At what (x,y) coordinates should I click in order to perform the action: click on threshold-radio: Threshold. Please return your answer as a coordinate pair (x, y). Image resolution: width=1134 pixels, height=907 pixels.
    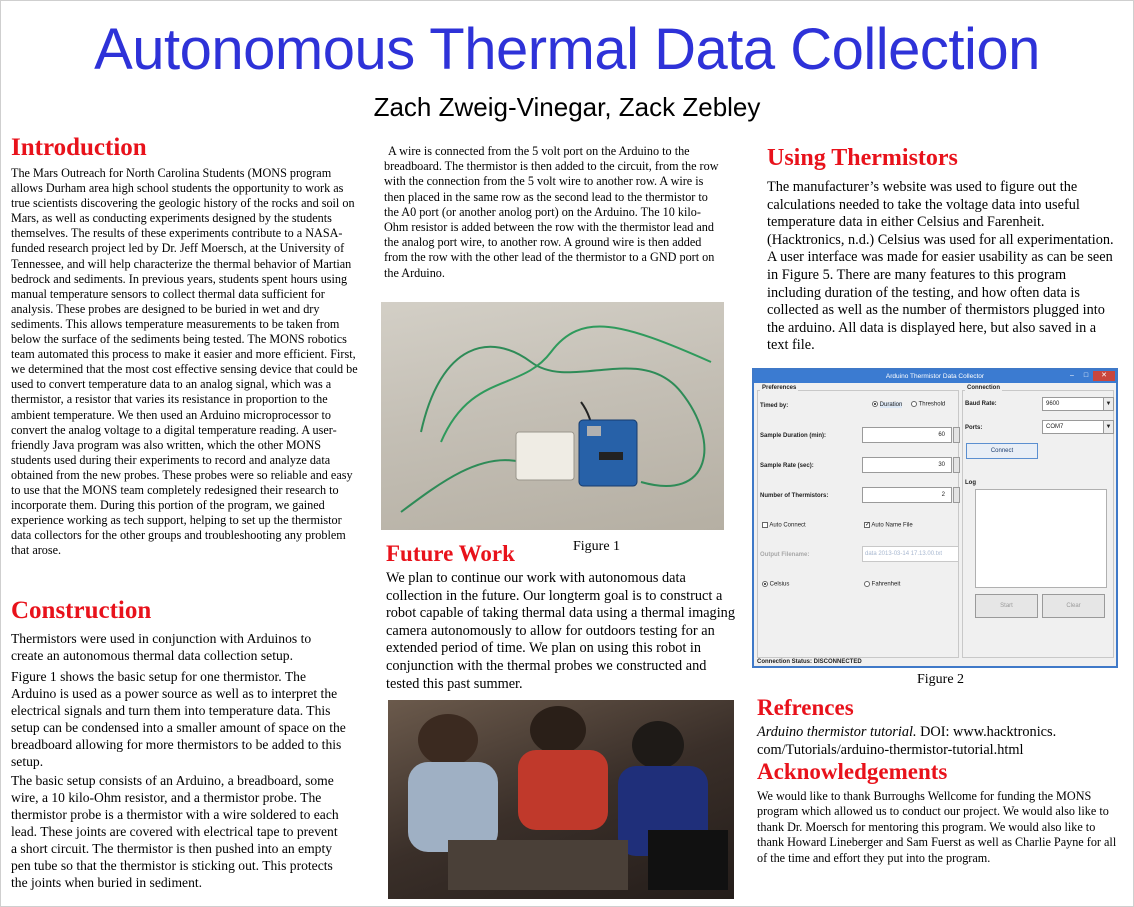
    Looking at the image, I should click on (928, 404).